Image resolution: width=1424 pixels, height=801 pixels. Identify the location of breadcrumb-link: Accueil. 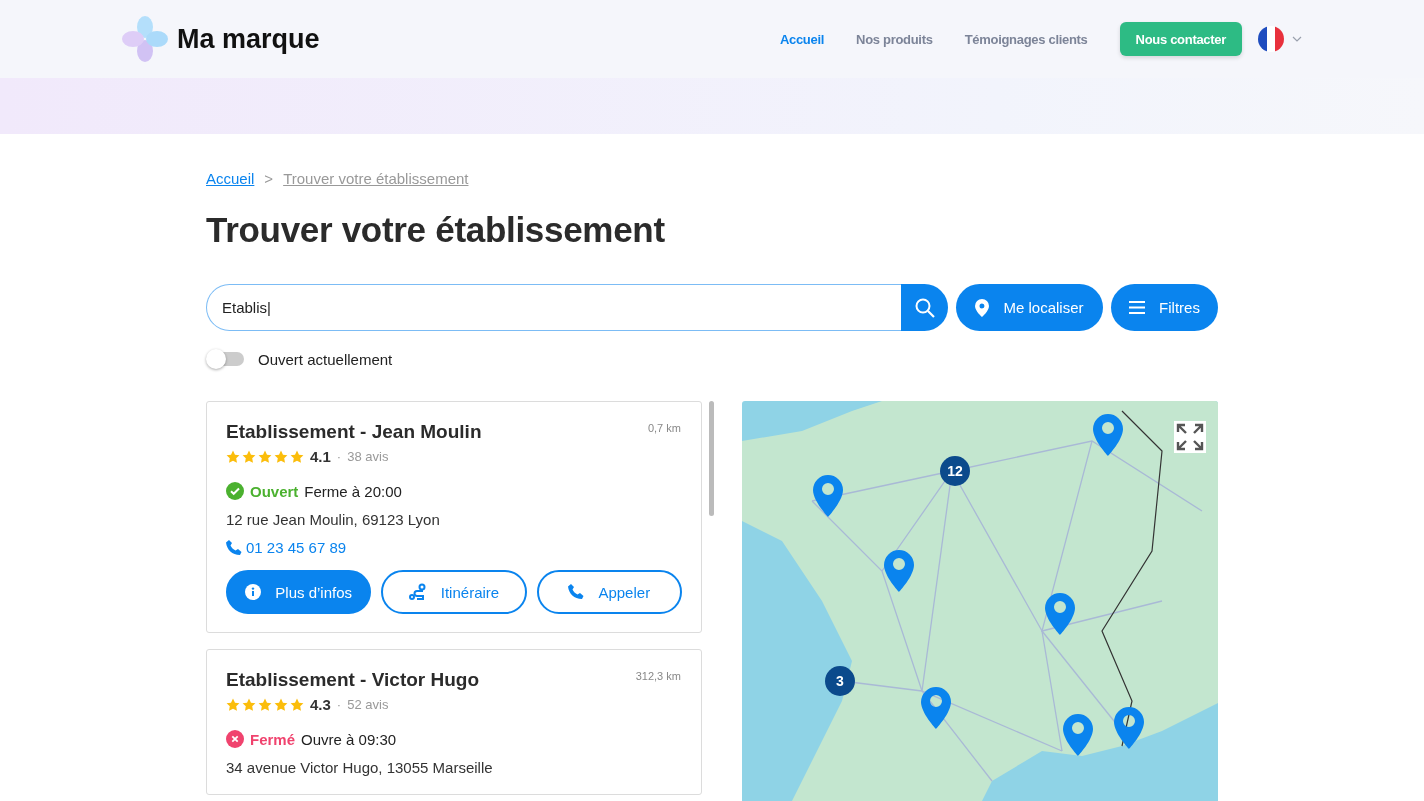
(230, 178).